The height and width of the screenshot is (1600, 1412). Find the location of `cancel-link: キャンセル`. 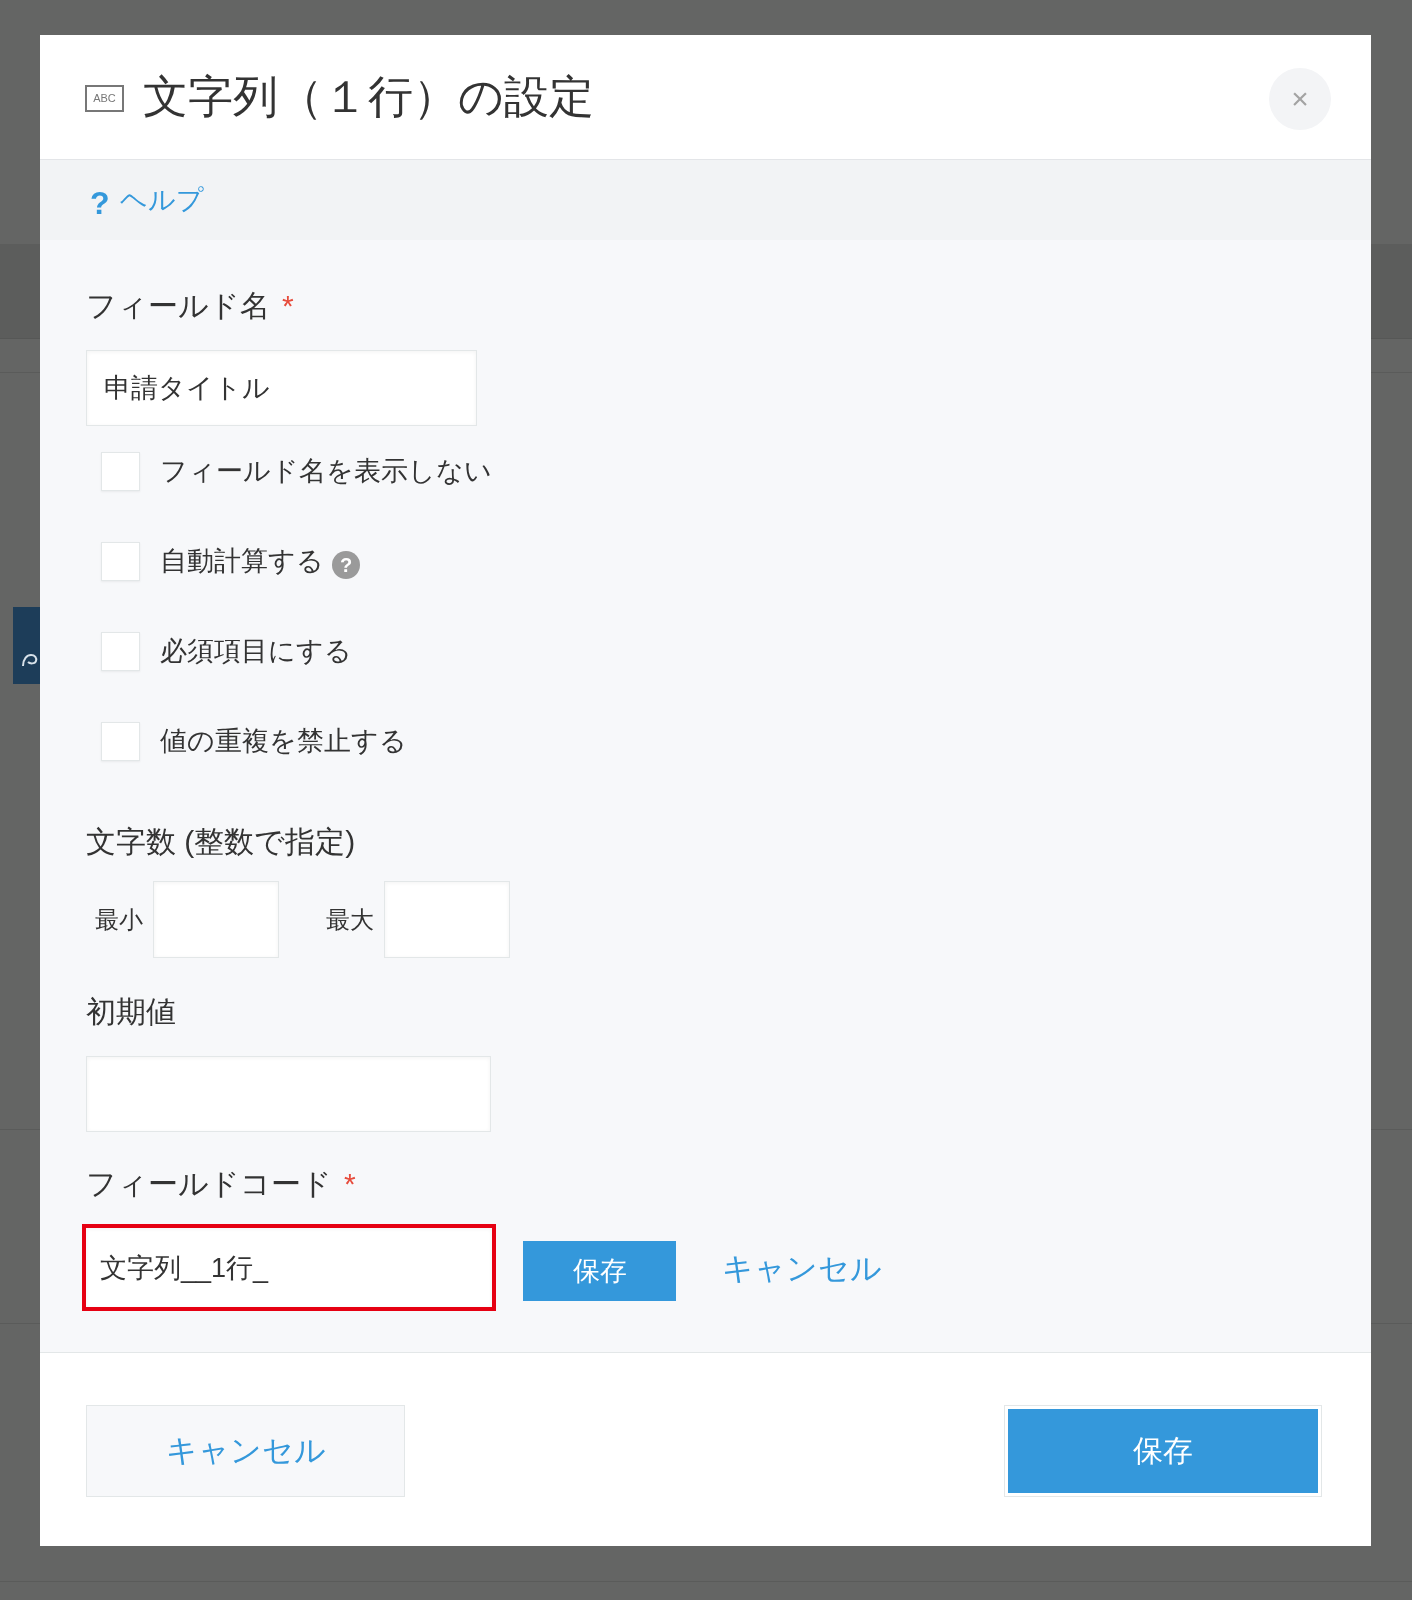

cancel-link: キャンセル is located at coordinates (802, 1268).